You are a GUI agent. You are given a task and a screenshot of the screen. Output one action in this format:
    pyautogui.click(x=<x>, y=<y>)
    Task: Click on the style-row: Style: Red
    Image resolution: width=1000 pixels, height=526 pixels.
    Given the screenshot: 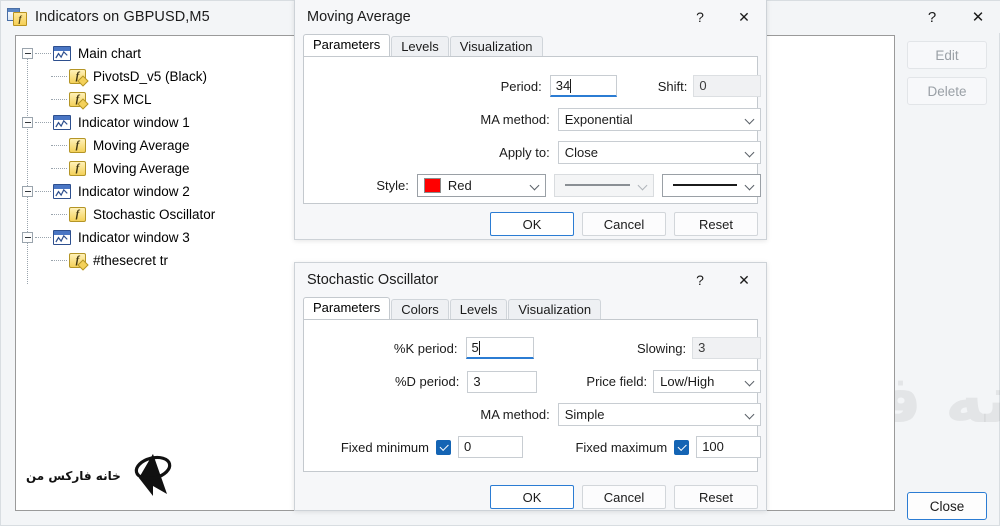 What is the action you would take?
    pyautogui.click(x=532, y=185)
    